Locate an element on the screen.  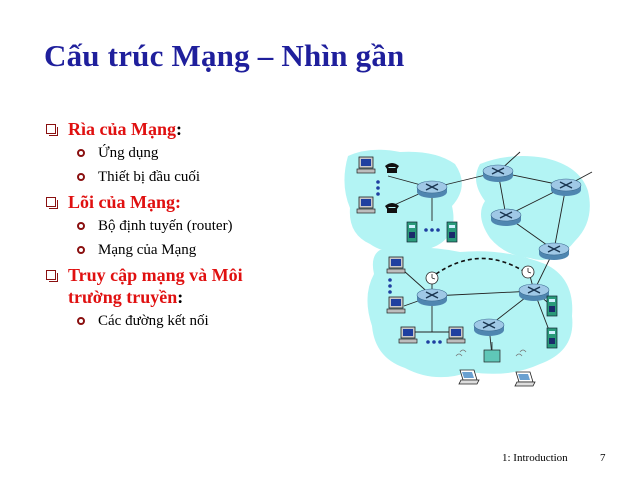
bullet-access-networks: Truy cập mạng và Môi trường truyền: is located at coordinates (196, 286).